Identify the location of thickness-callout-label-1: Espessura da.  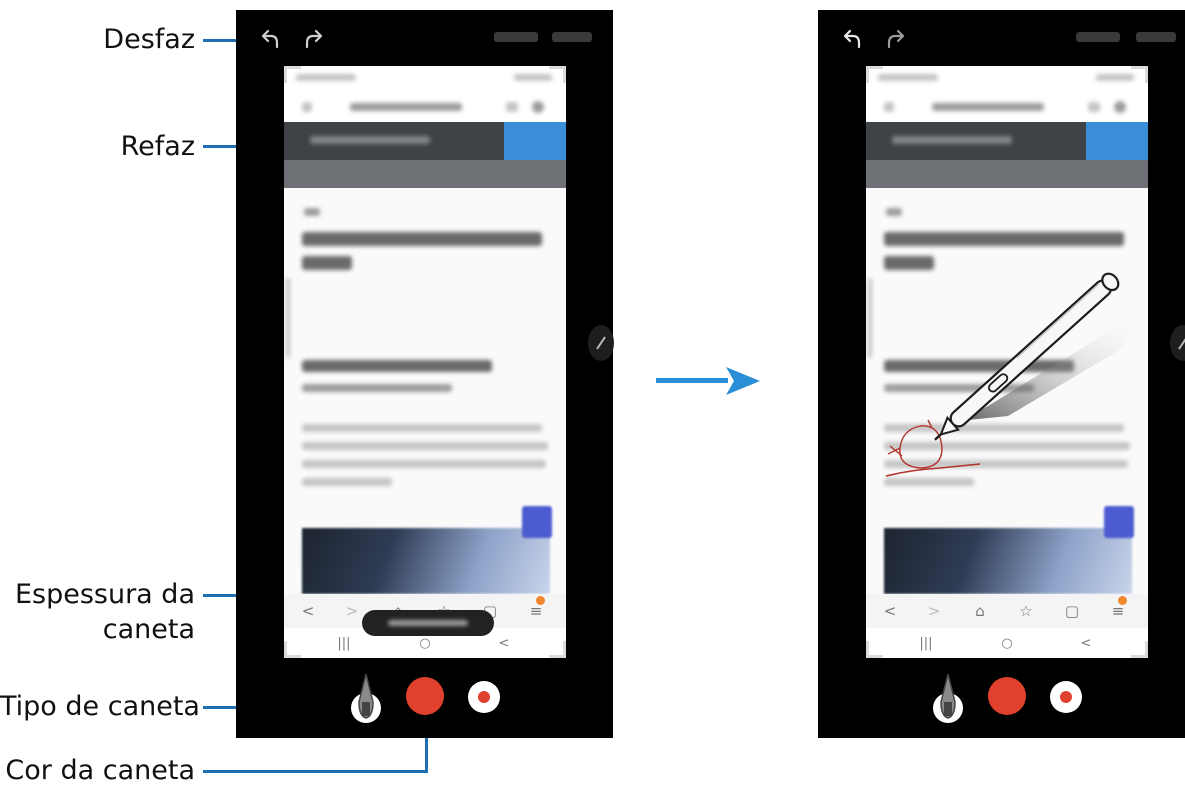
(104, 594).